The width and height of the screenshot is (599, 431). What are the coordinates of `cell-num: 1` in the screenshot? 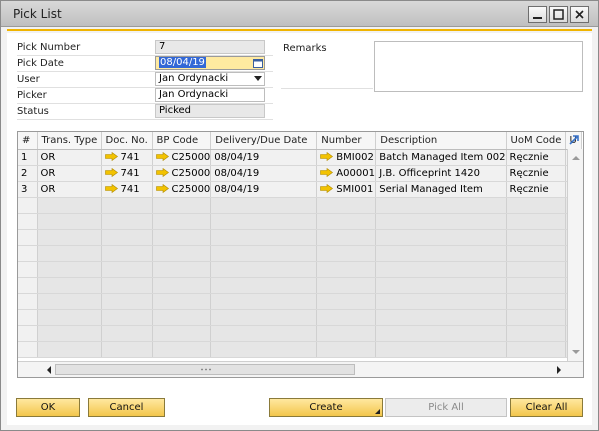 It's located at (28, 157).